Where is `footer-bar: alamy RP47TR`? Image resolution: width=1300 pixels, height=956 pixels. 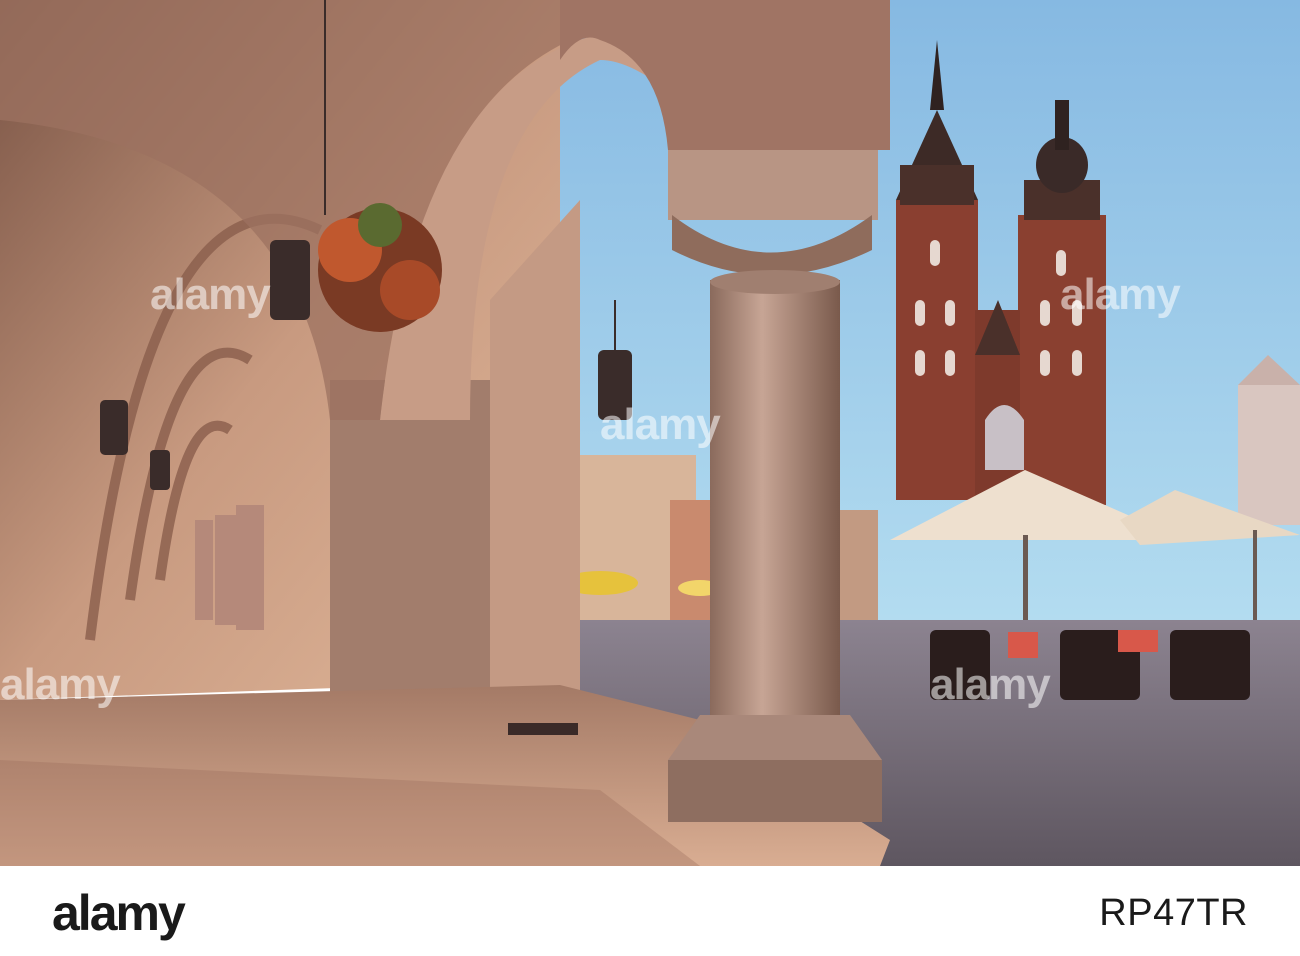
footer-bar: alamy RP47TR is located at coordinates (650, 911).